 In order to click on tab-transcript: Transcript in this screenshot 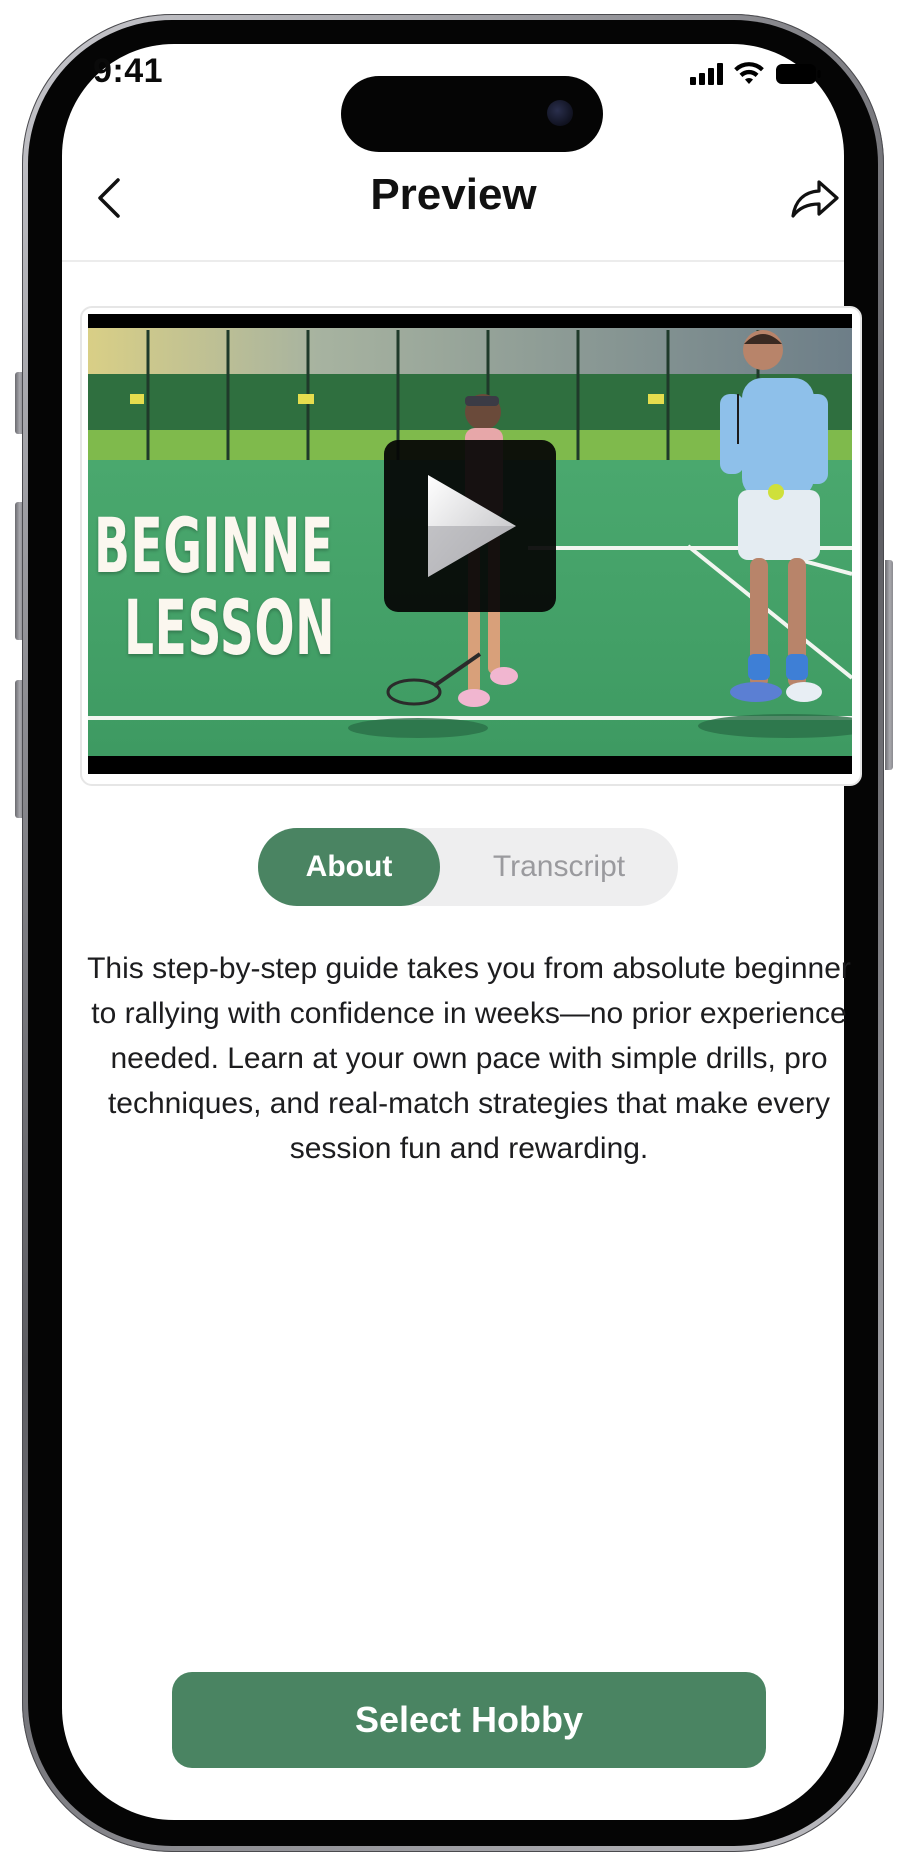, I will do `click(559, 867)`.